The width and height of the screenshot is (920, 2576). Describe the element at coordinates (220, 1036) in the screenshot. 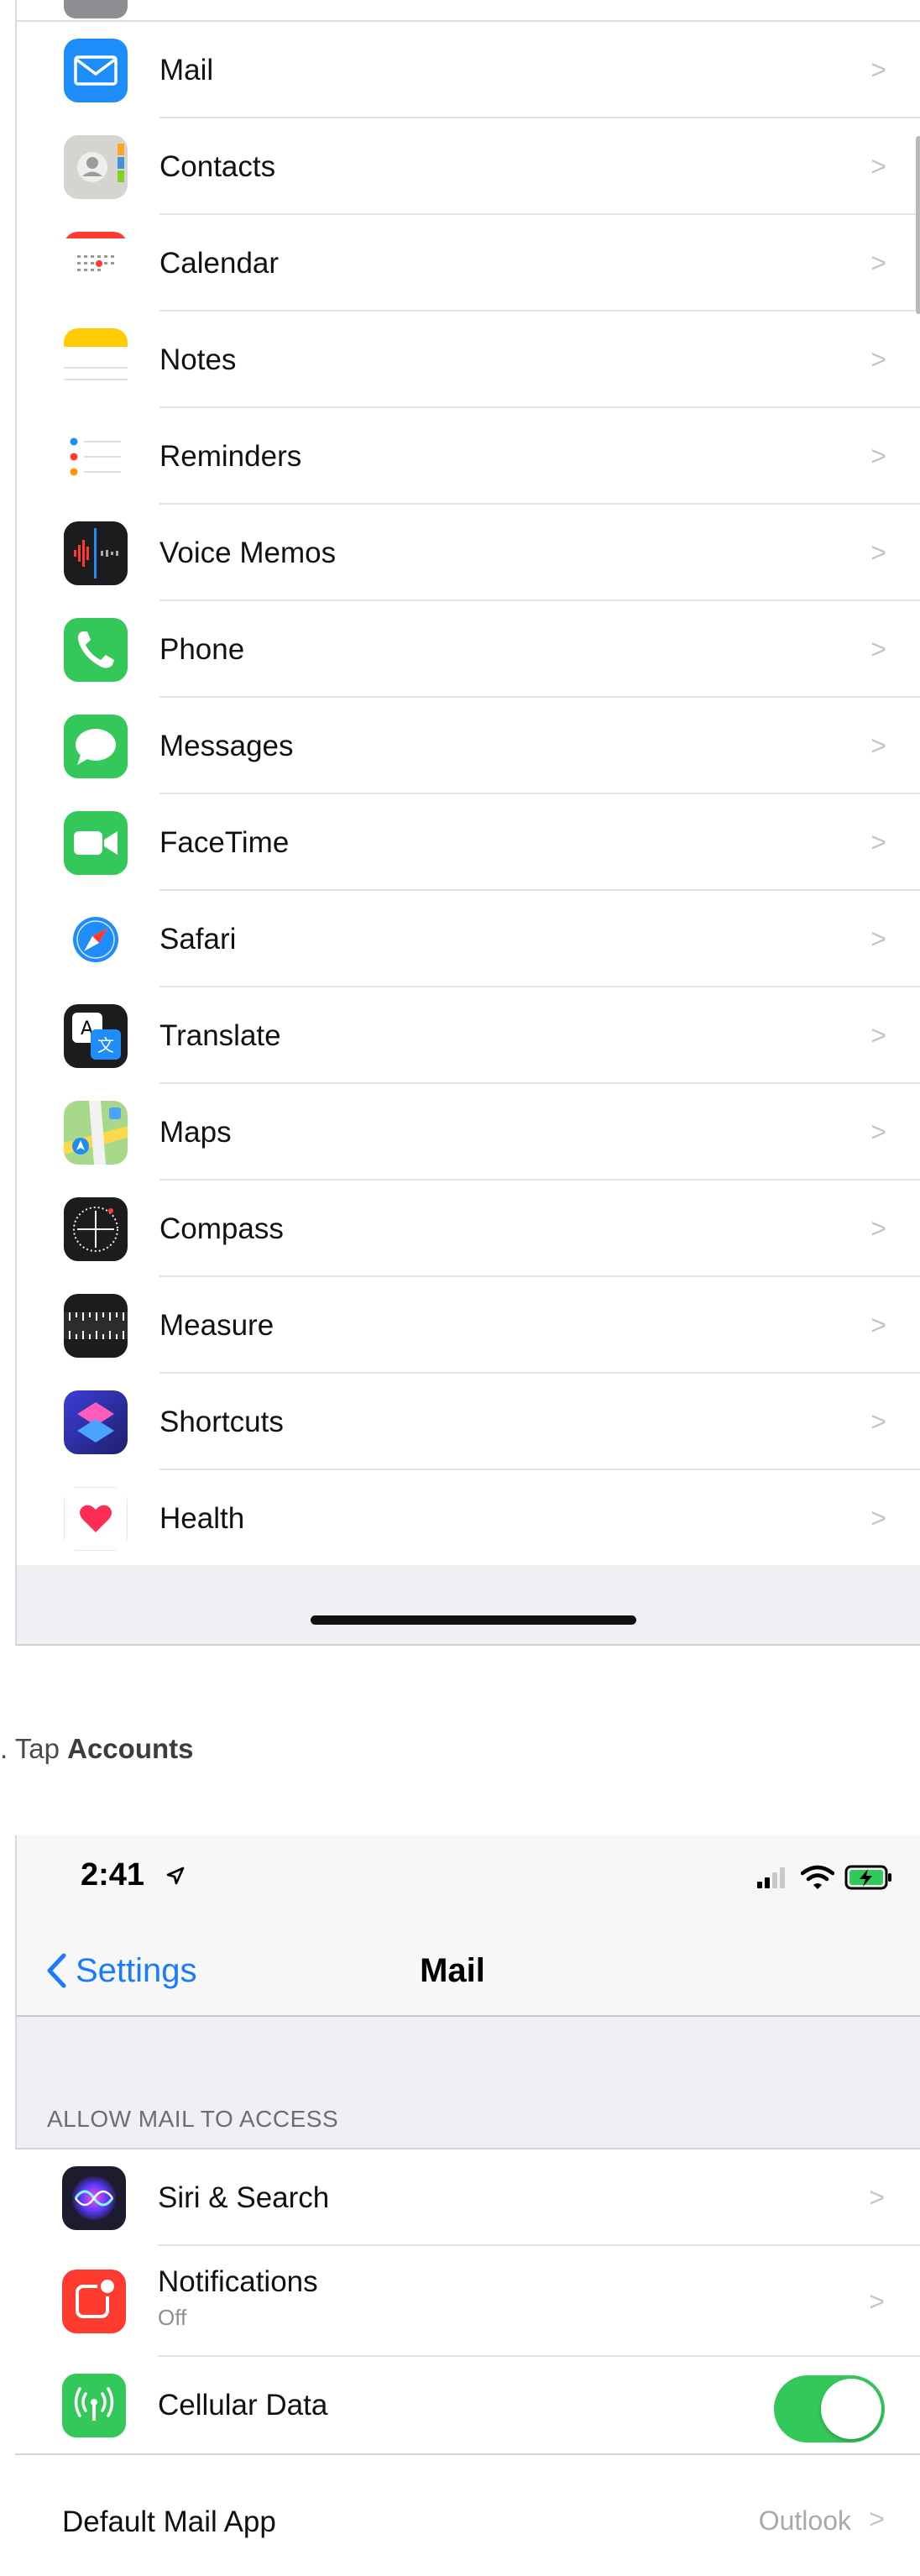

I see `settings-row-label: Translate` at that location.